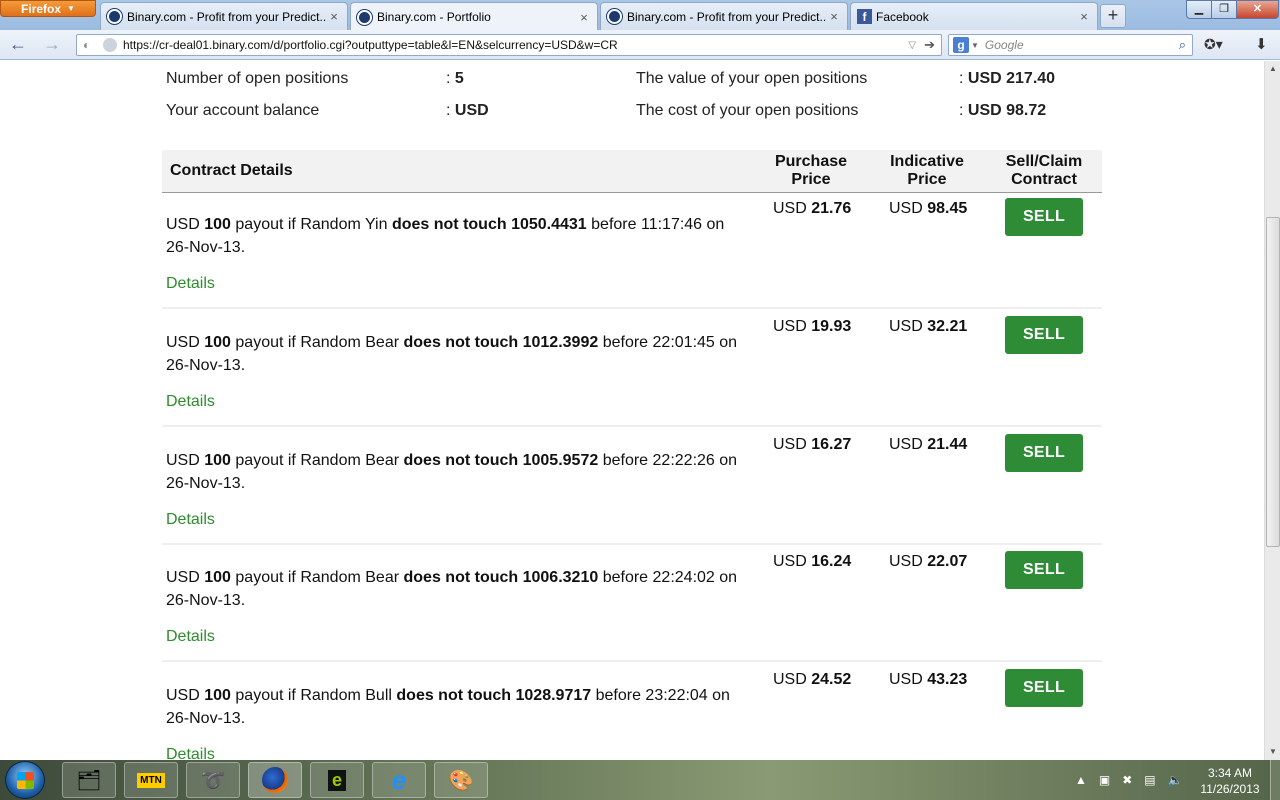 This screenshot has height=800, width=1280. What do you see at coordinates (864, 16) in the screenshot?
I see `facebook-favicon-icon: f` at bounding box center [864, 16].